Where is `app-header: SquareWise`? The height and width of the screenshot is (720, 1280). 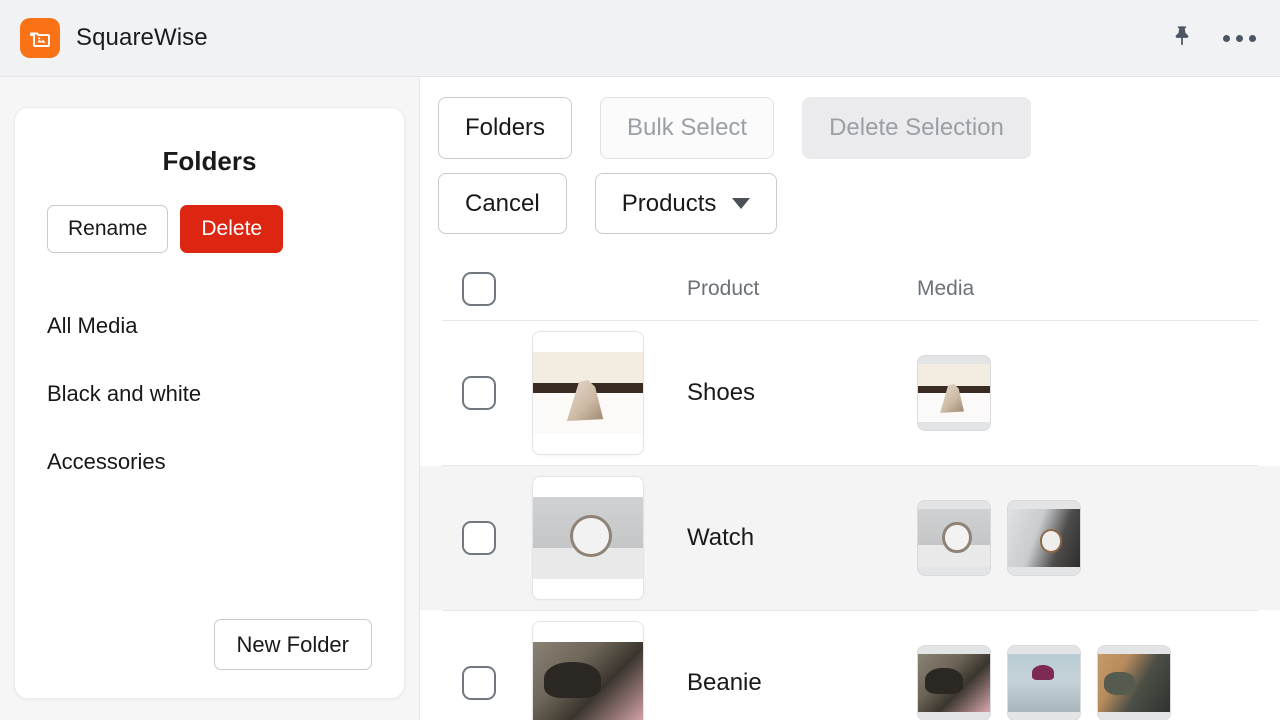 app-header: SquareWise is located at coordinates (640, 38).